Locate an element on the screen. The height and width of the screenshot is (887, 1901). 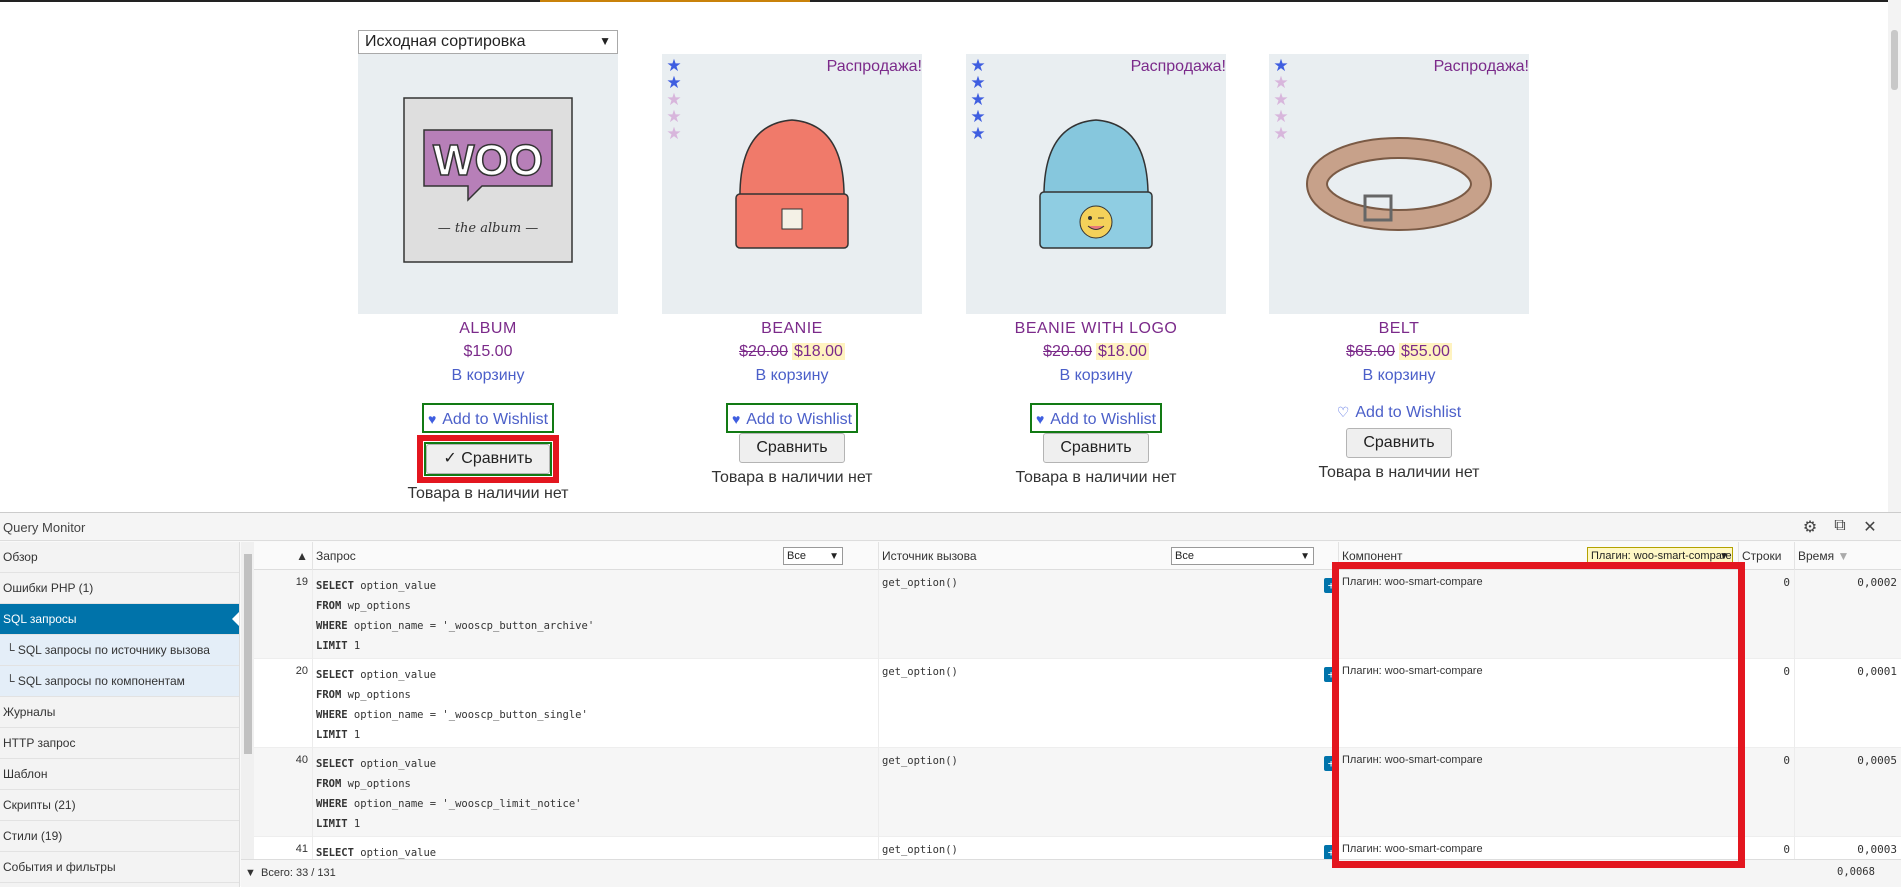
product-price: $20.00 $18.00 is located at coordinates (792, 352).